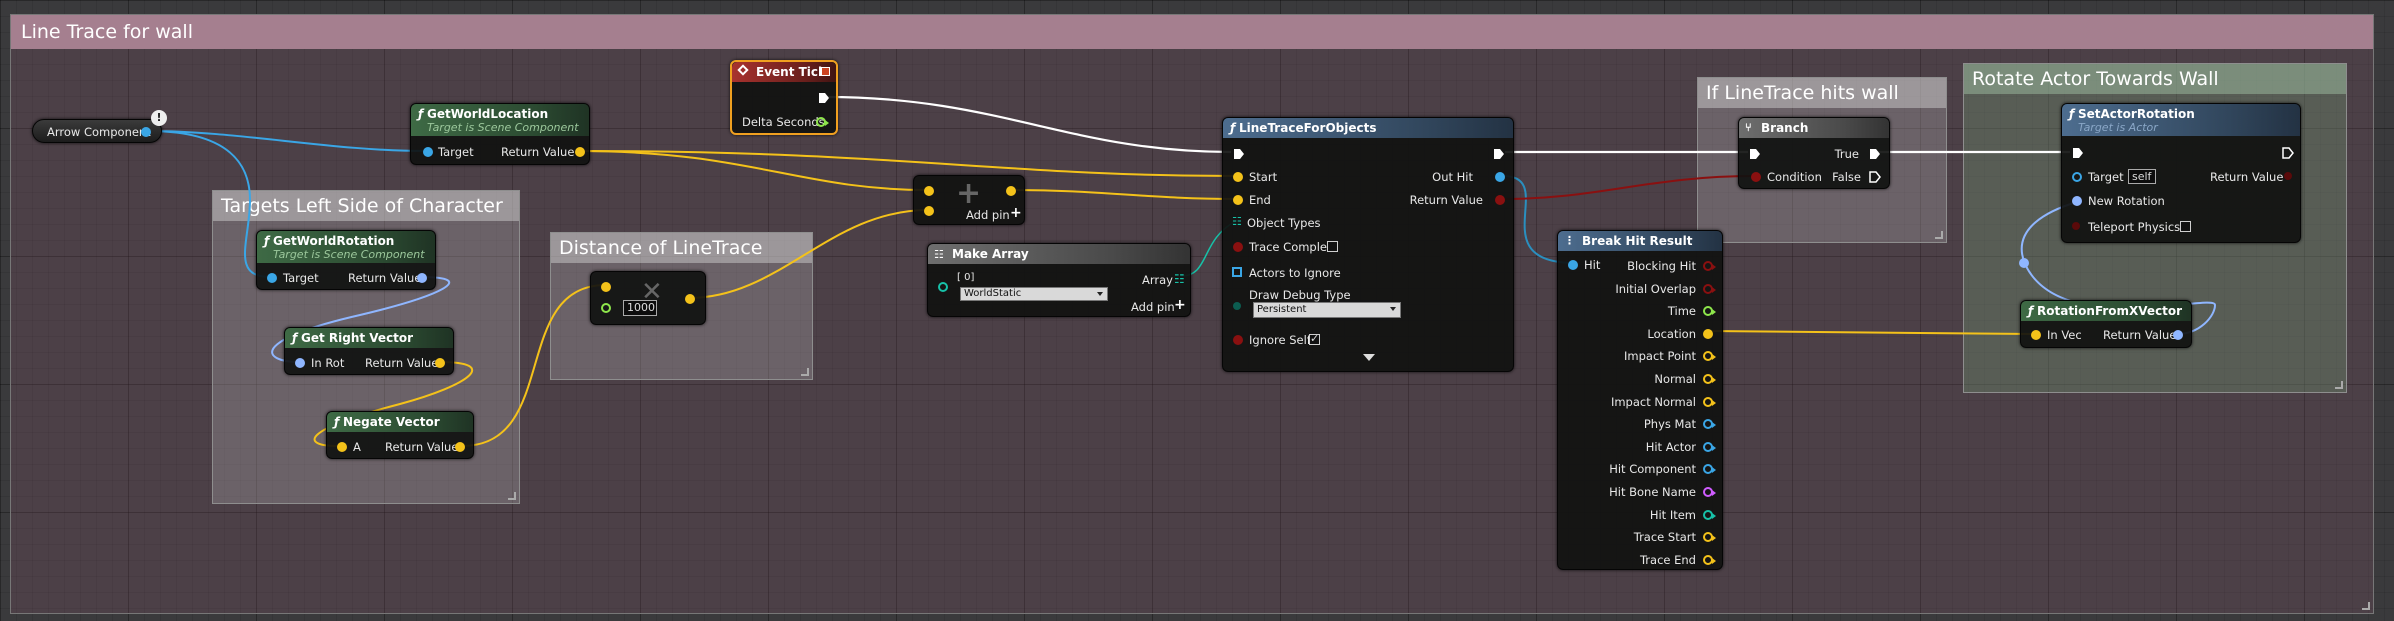 The width and height of the screenshot is (2394, 621). I want to click on wire-gwl-add, so click(753, 170).